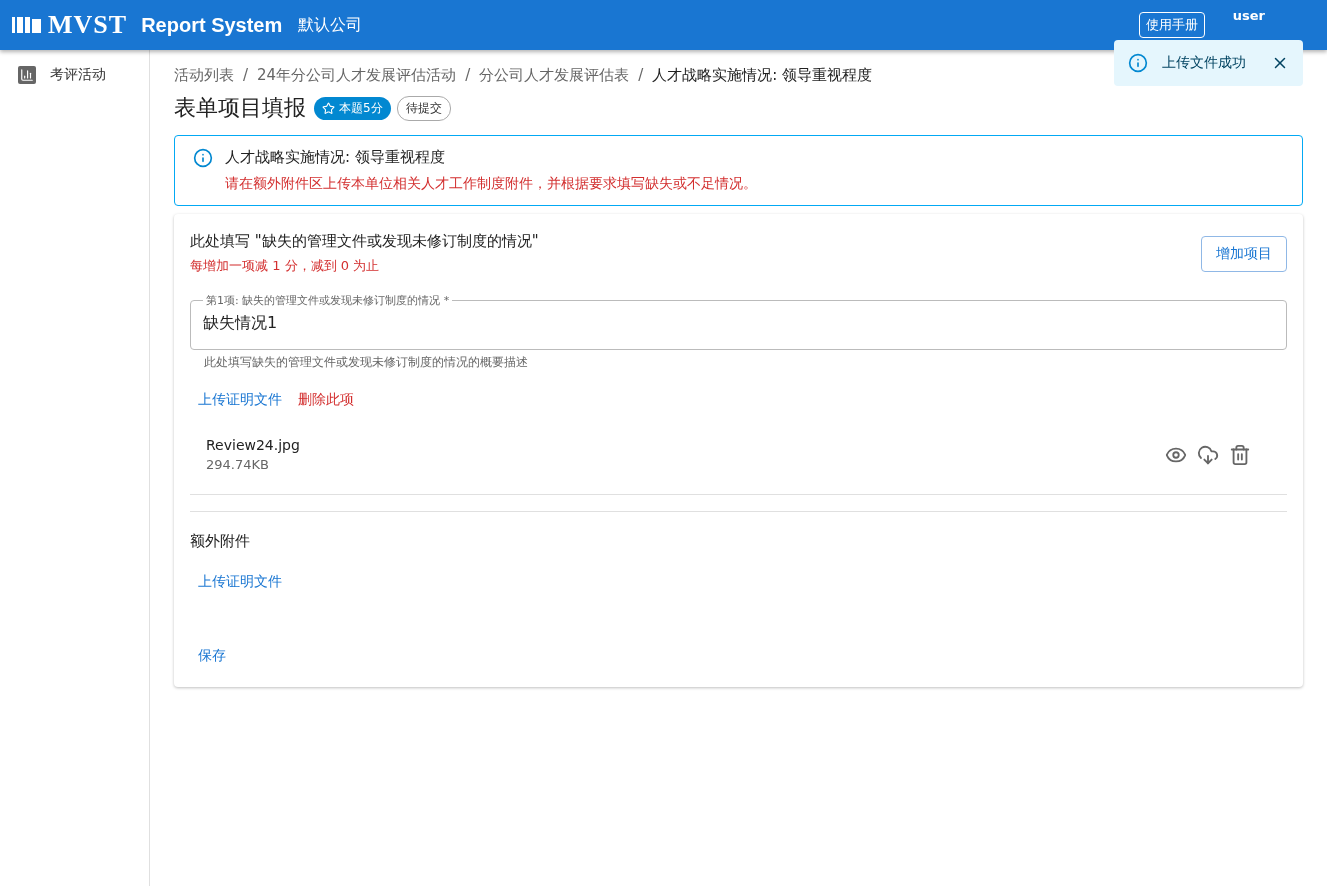 This screenshot has height=886, width=1327. I want to click on section-title: 此处填写 "缺失的管理文件或发现未修订制度的情况", so click(364, 241).